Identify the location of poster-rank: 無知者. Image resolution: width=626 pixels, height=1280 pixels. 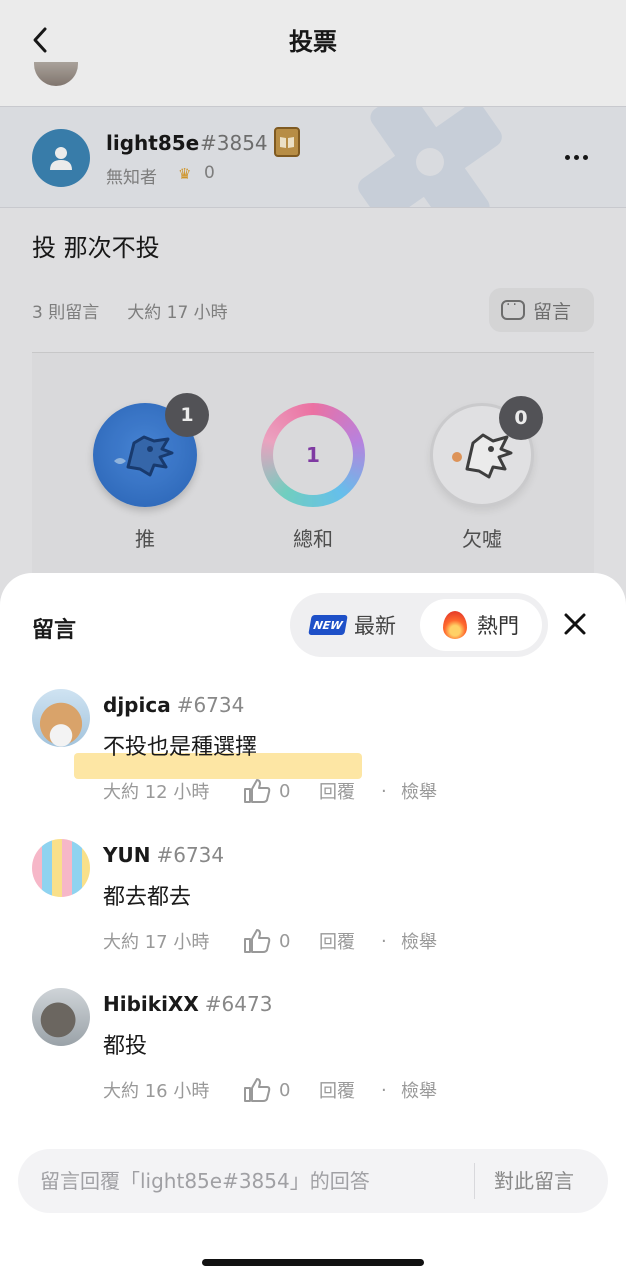
(131, 178).